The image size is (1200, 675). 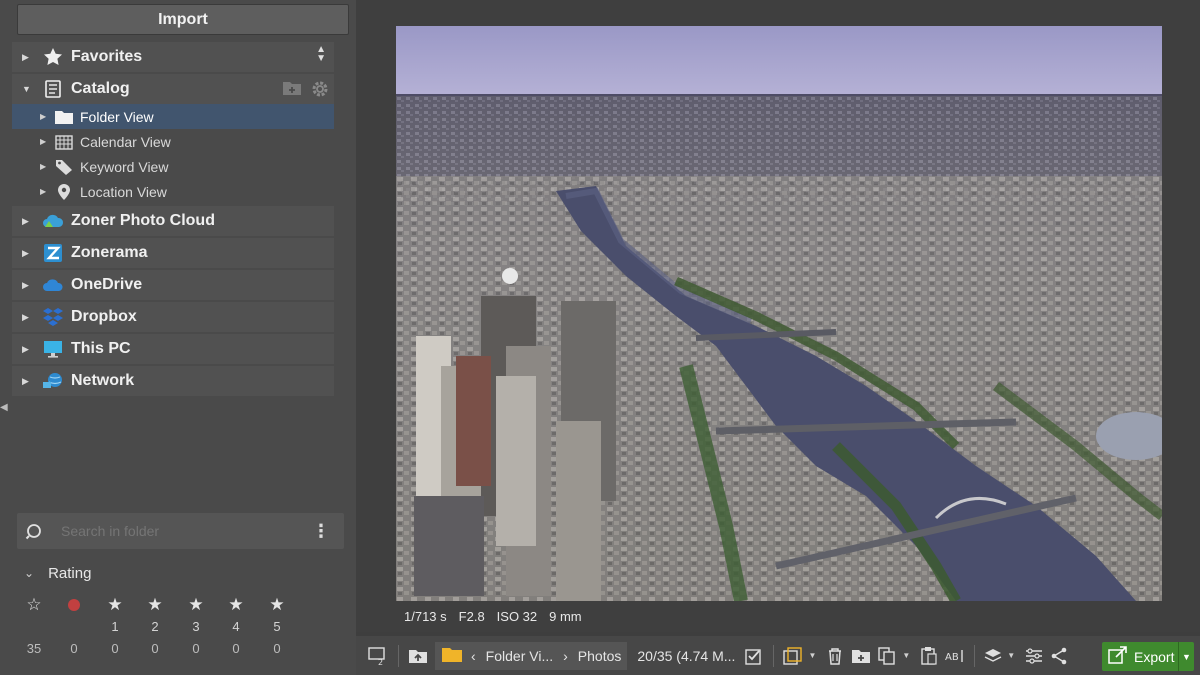 What do you see at coordinates (929, 656) in the screenshot?
I see `paste-icon` at bounding box center [929, 656].